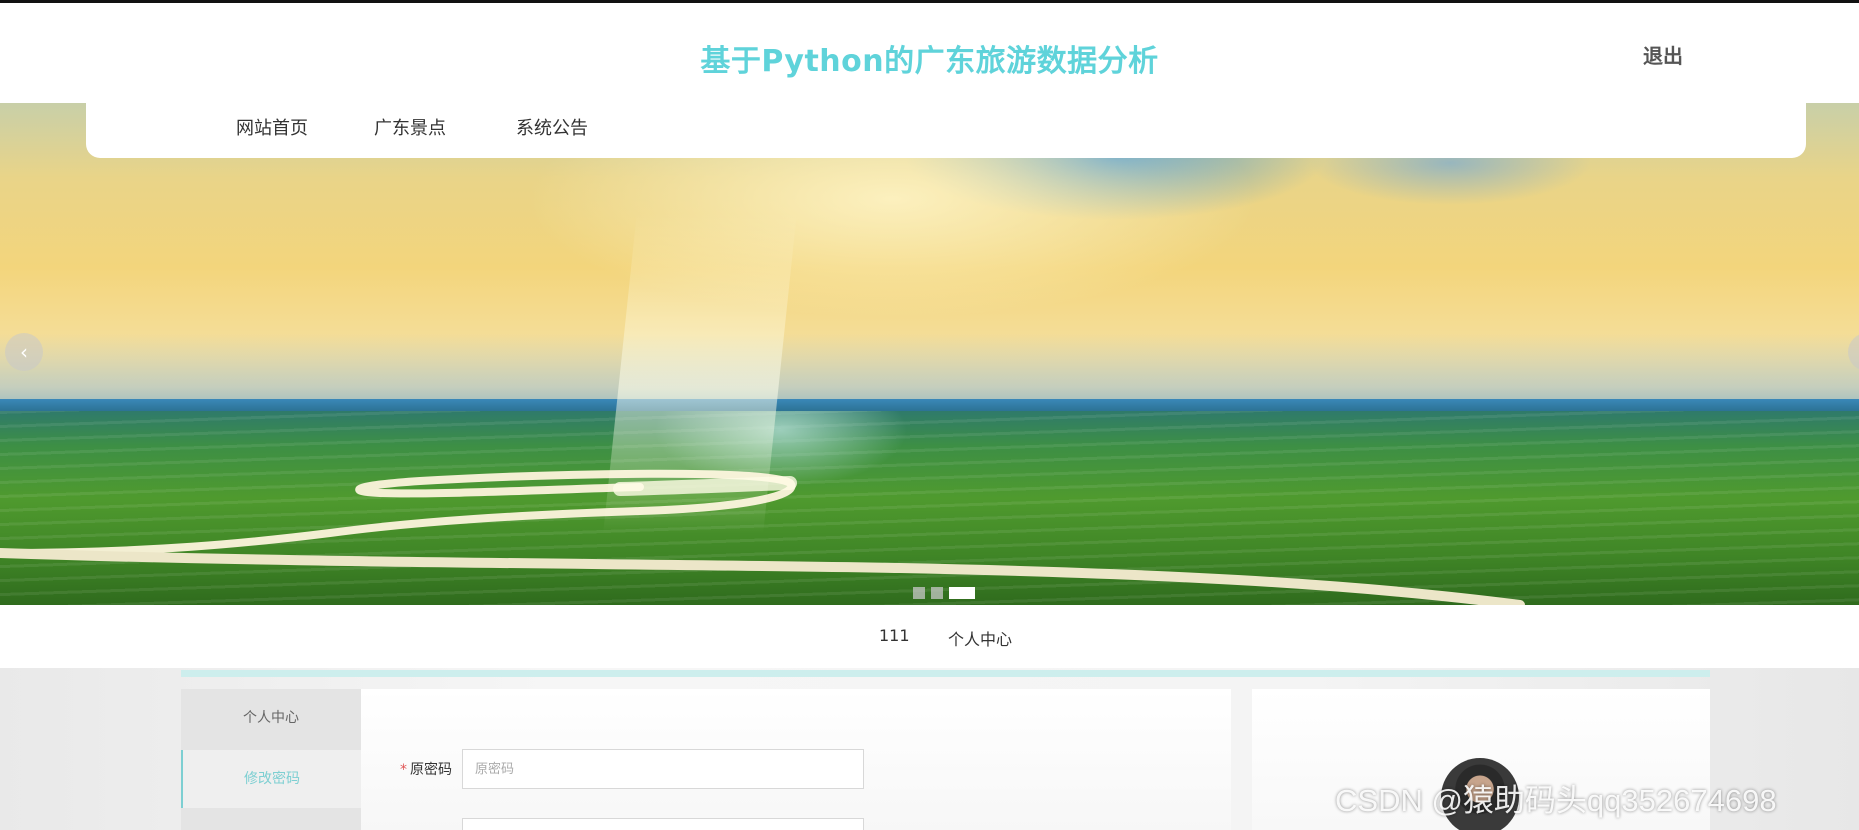  Describe the element at coordinates (700, 373) in the screenshot. I see `banner-sunrays` at that location.